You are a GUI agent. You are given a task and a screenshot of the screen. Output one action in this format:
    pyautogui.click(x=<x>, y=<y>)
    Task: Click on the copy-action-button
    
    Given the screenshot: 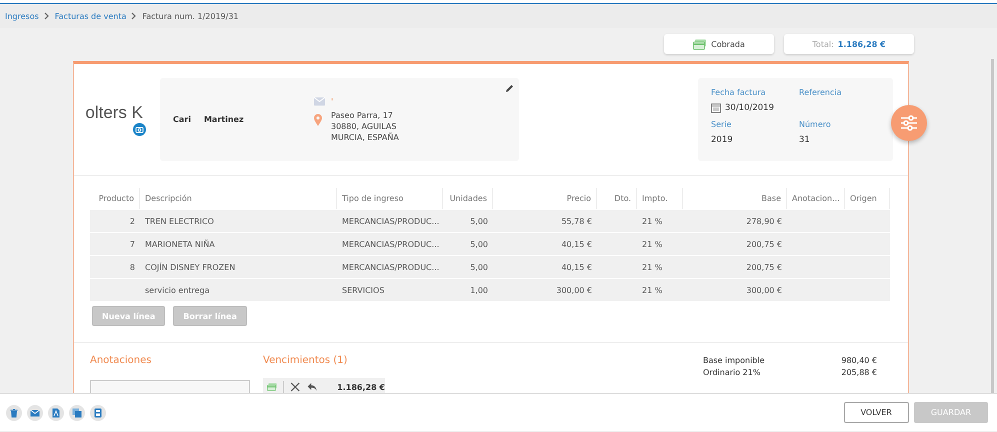 What is the action you would take?
    pyautogui.click(x=77, y=412)
    